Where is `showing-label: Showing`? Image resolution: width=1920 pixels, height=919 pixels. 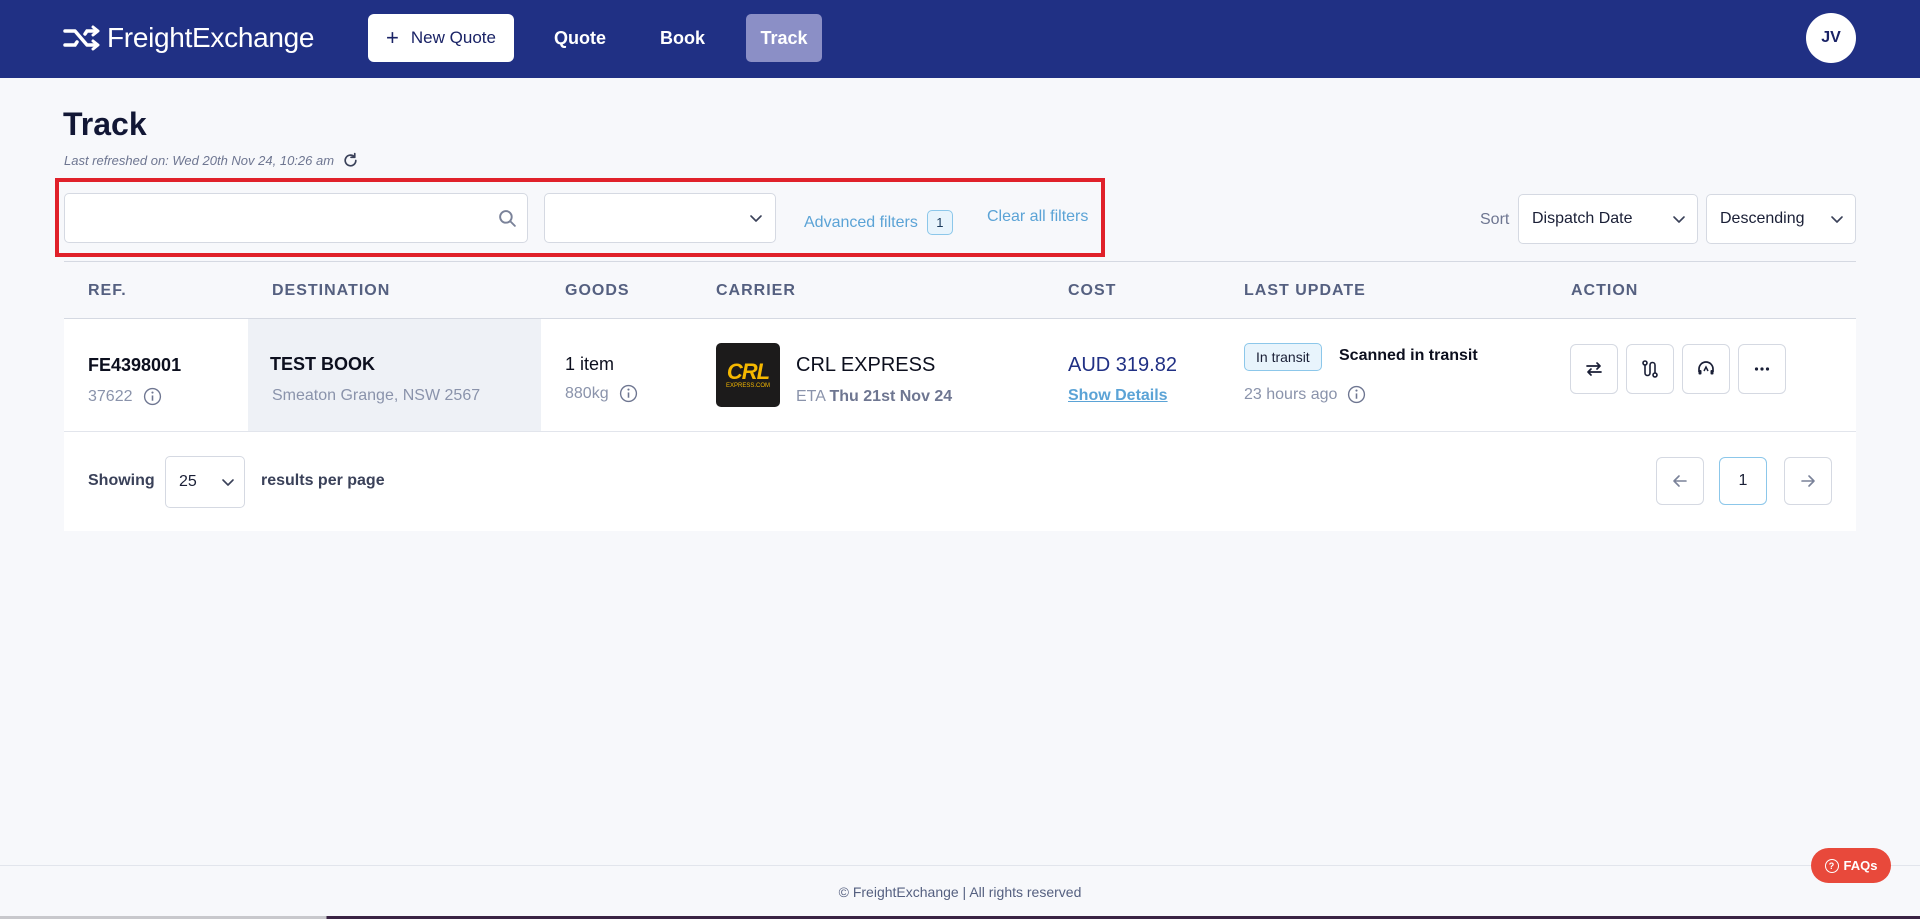
showing-label: Showing is located at coordinates (121, 480).